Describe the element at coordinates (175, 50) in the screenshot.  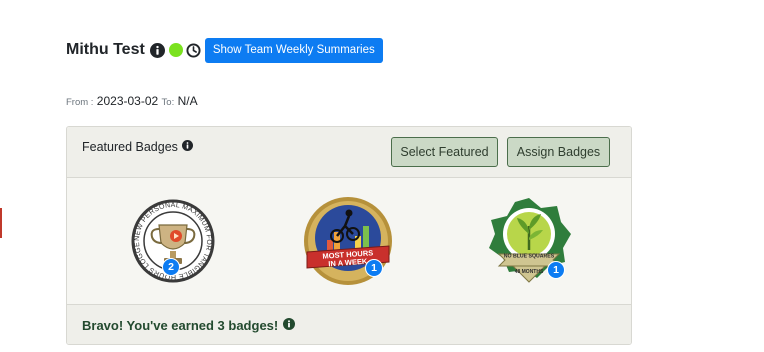
I see `status-indicator` at that location.